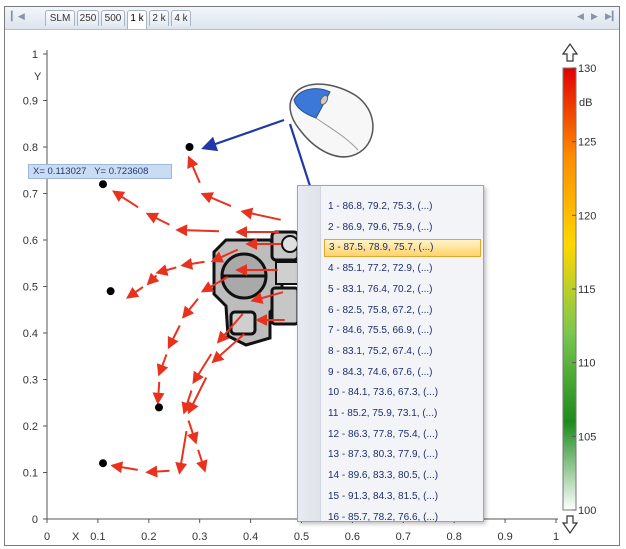 The width and height of the screenshot is (626, 549). Describe the element at coordinates (38, 77) in the screenshot. I see `y-axis-label: Y` at that location.